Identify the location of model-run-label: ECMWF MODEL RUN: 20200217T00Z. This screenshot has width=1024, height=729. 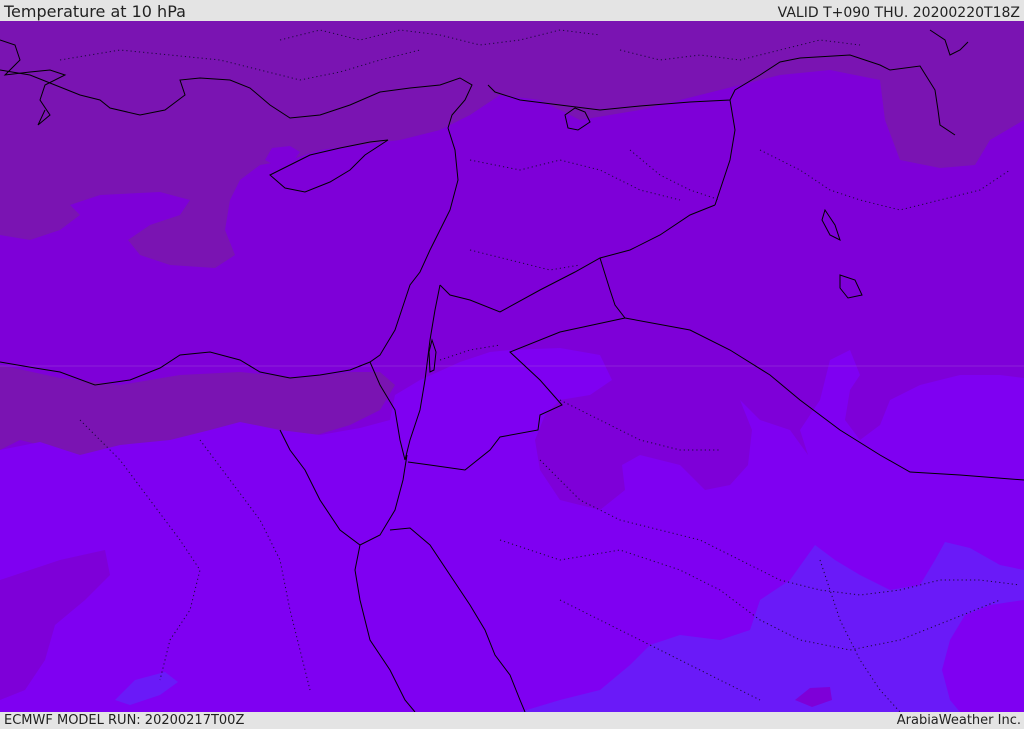
(124, 720).